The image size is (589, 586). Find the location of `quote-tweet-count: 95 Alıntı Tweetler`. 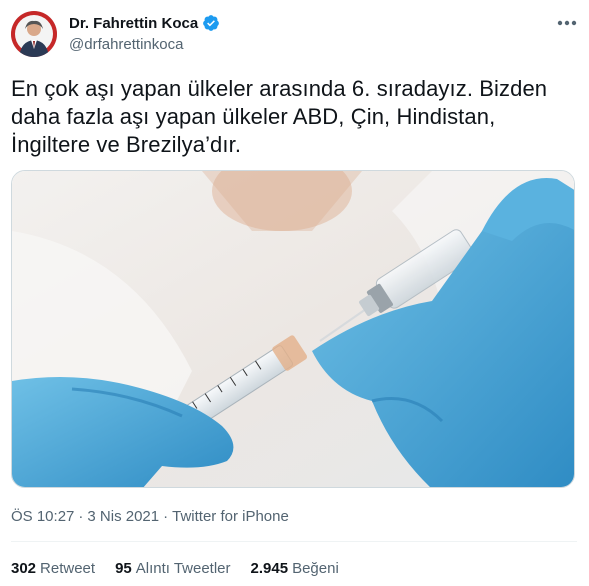

quote-tweet-count: 95 Alıntı Tweetler is located at coordinates (172, 568).